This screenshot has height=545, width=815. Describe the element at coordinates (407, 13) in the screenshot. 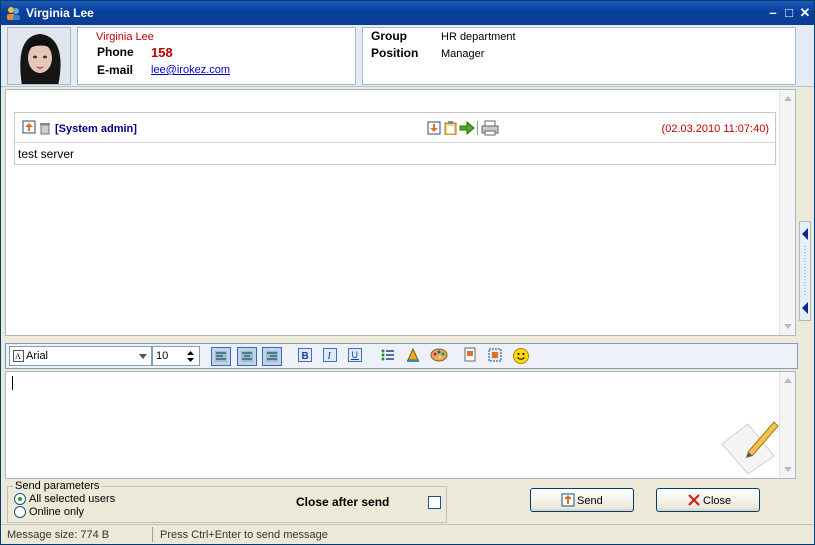

I see `title-bar: Virginia Lee – □ ✕` at that location.